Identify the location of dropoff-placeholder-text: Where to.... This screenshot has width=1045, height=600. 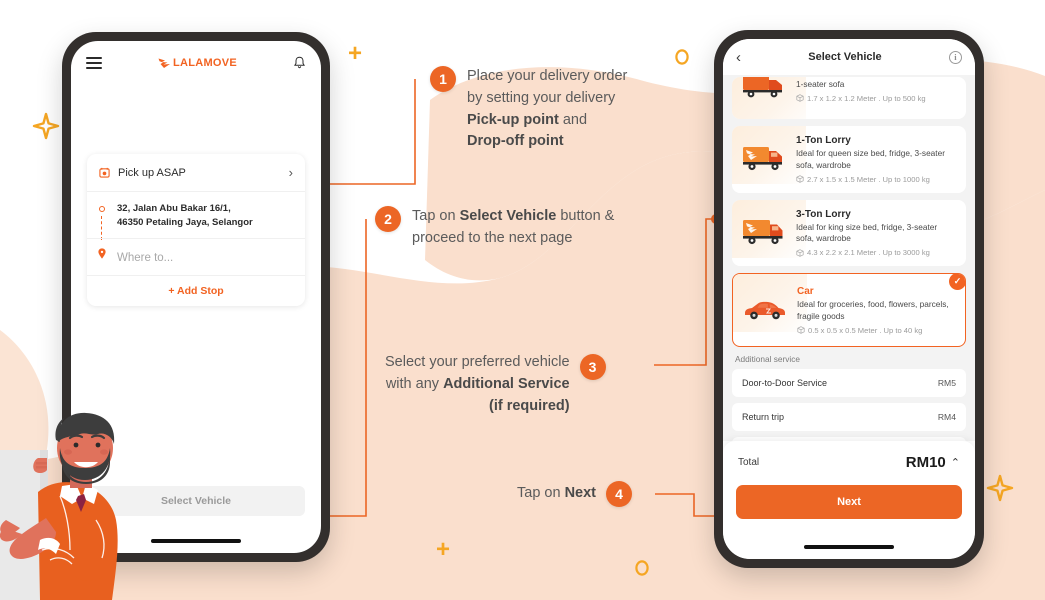
(145, 257).